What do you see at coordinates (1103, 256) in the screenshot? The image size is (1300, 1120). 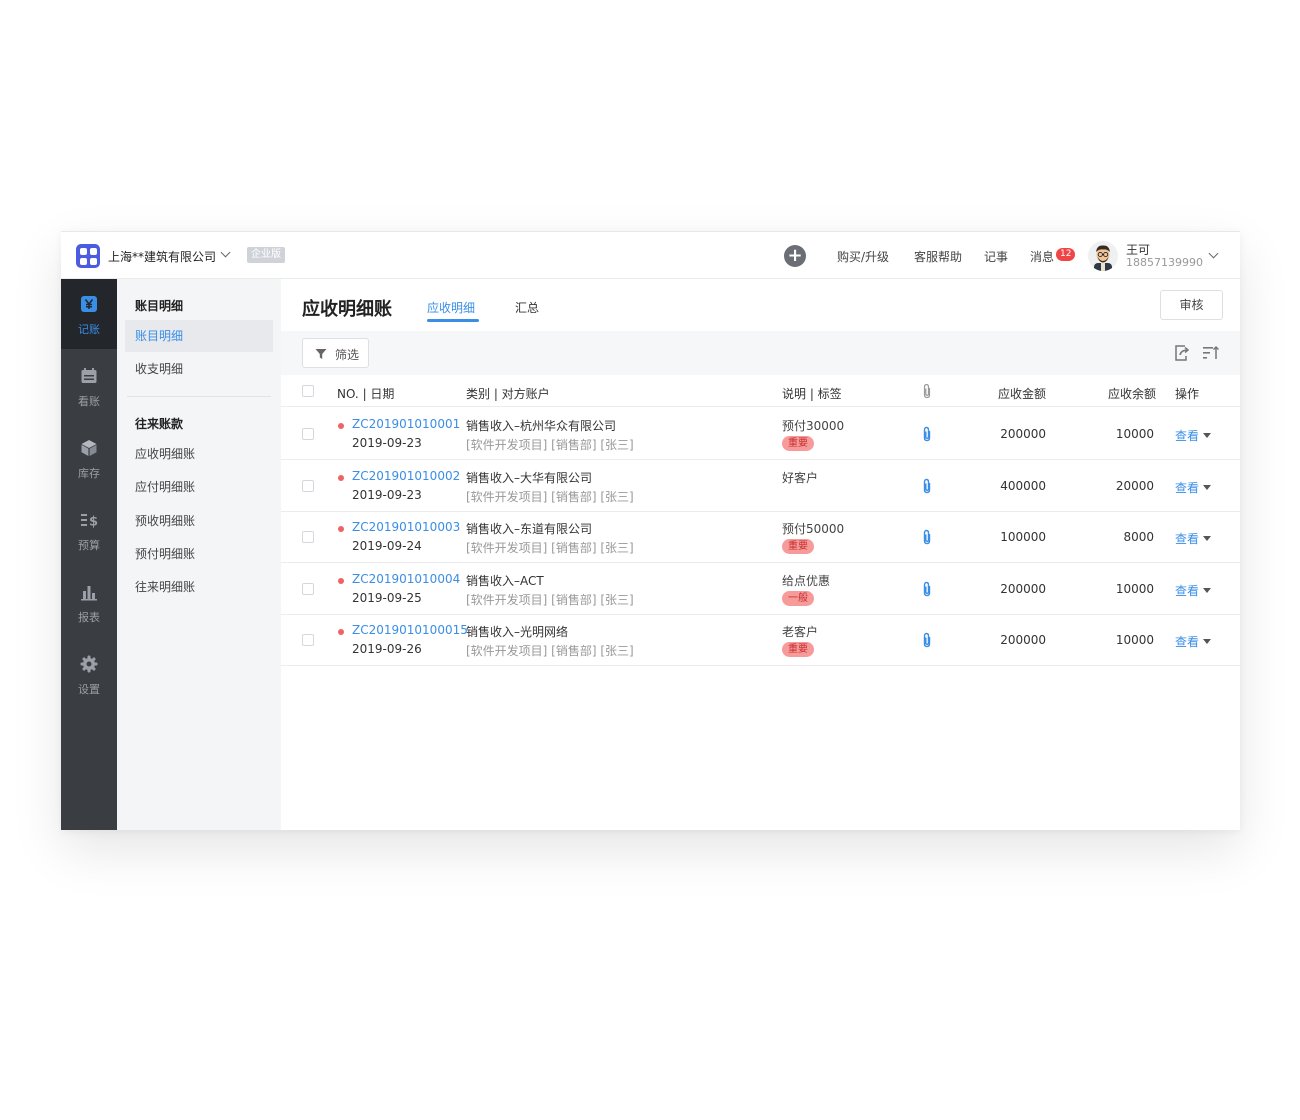 I see `avatar` at bounding box center [1103, 256].